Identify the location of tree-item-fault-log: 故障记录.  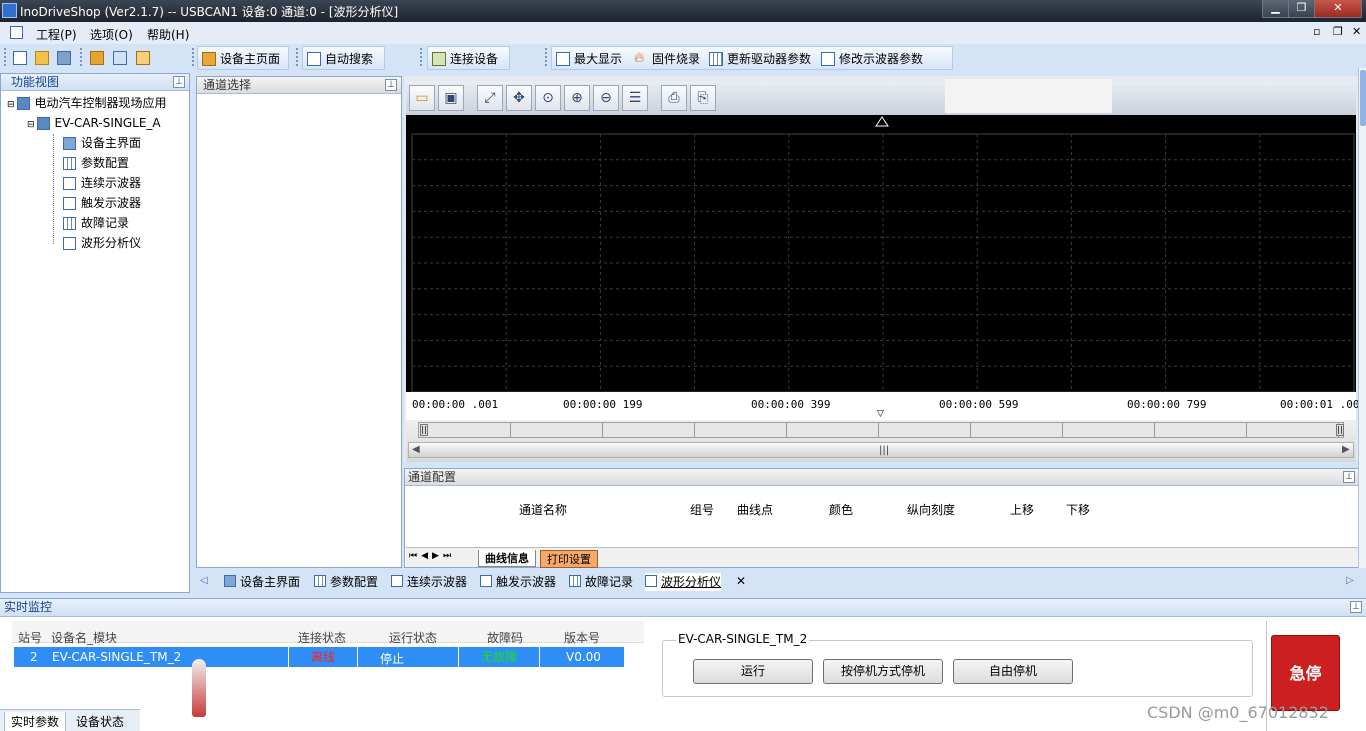
(96, 223).